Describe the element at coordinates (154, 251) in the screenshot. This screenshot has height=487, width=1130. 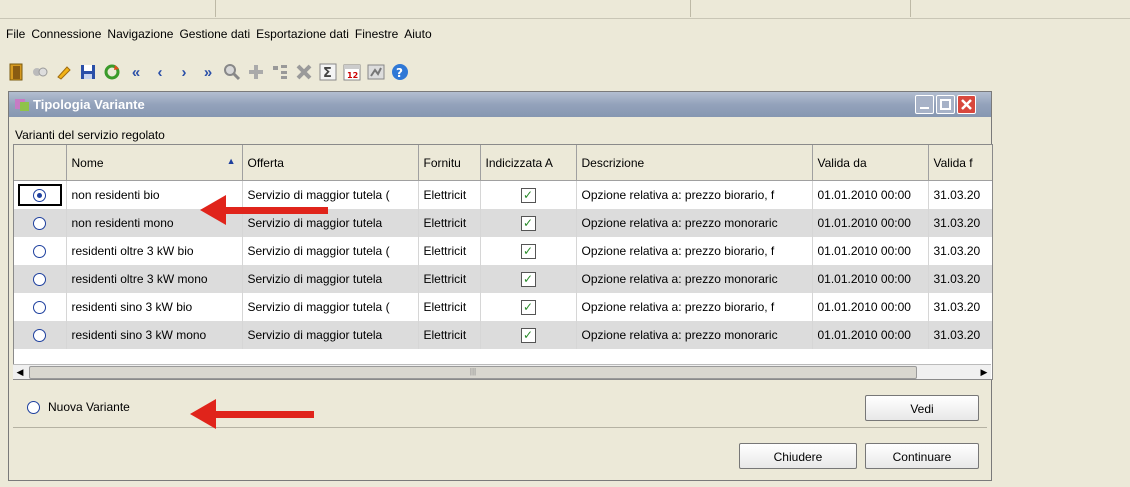
I see `cell-nome: residenti oltre 3 kW bio` at that location.